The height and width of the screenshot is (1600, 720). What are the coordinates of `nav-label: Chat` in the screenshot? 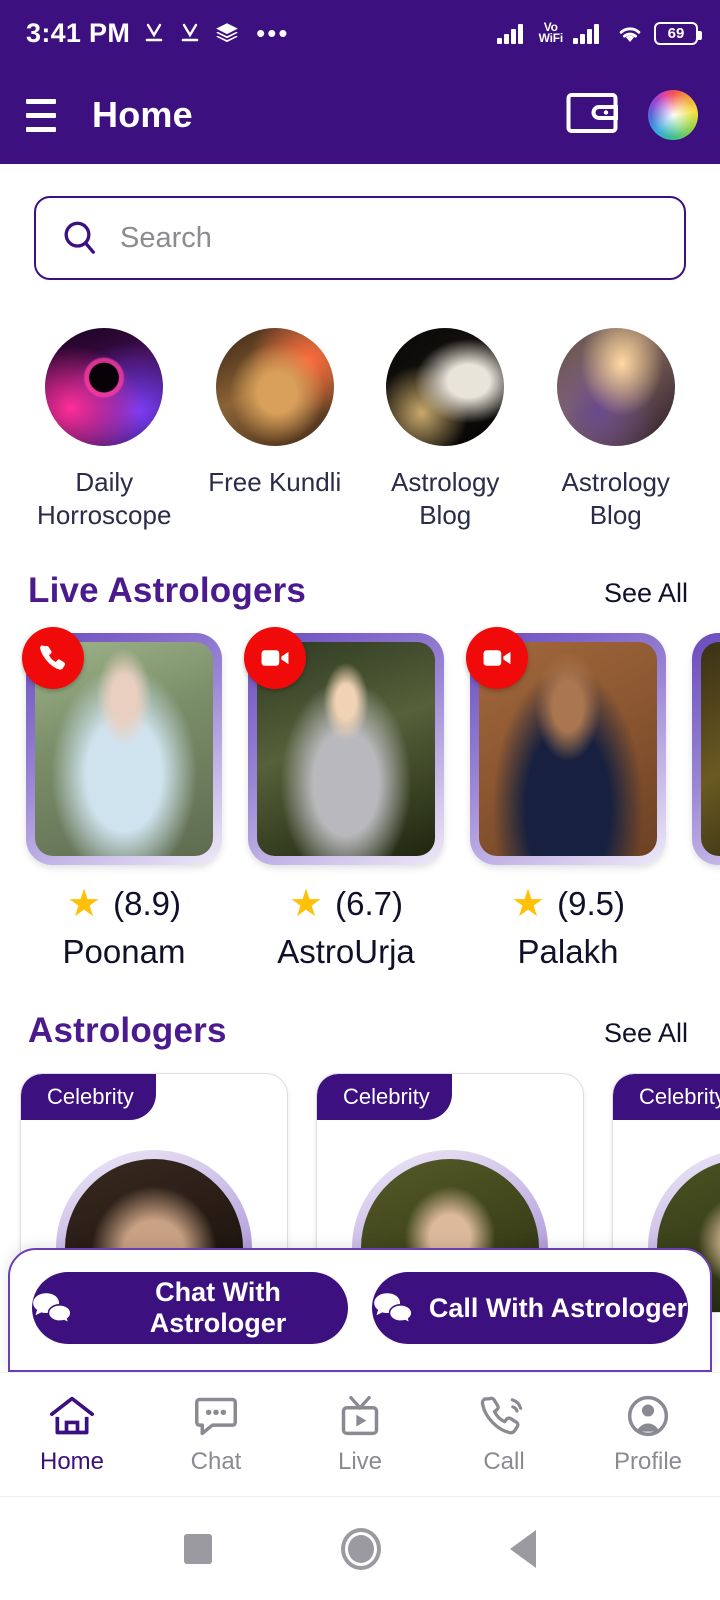 It's located at (216, 1461).